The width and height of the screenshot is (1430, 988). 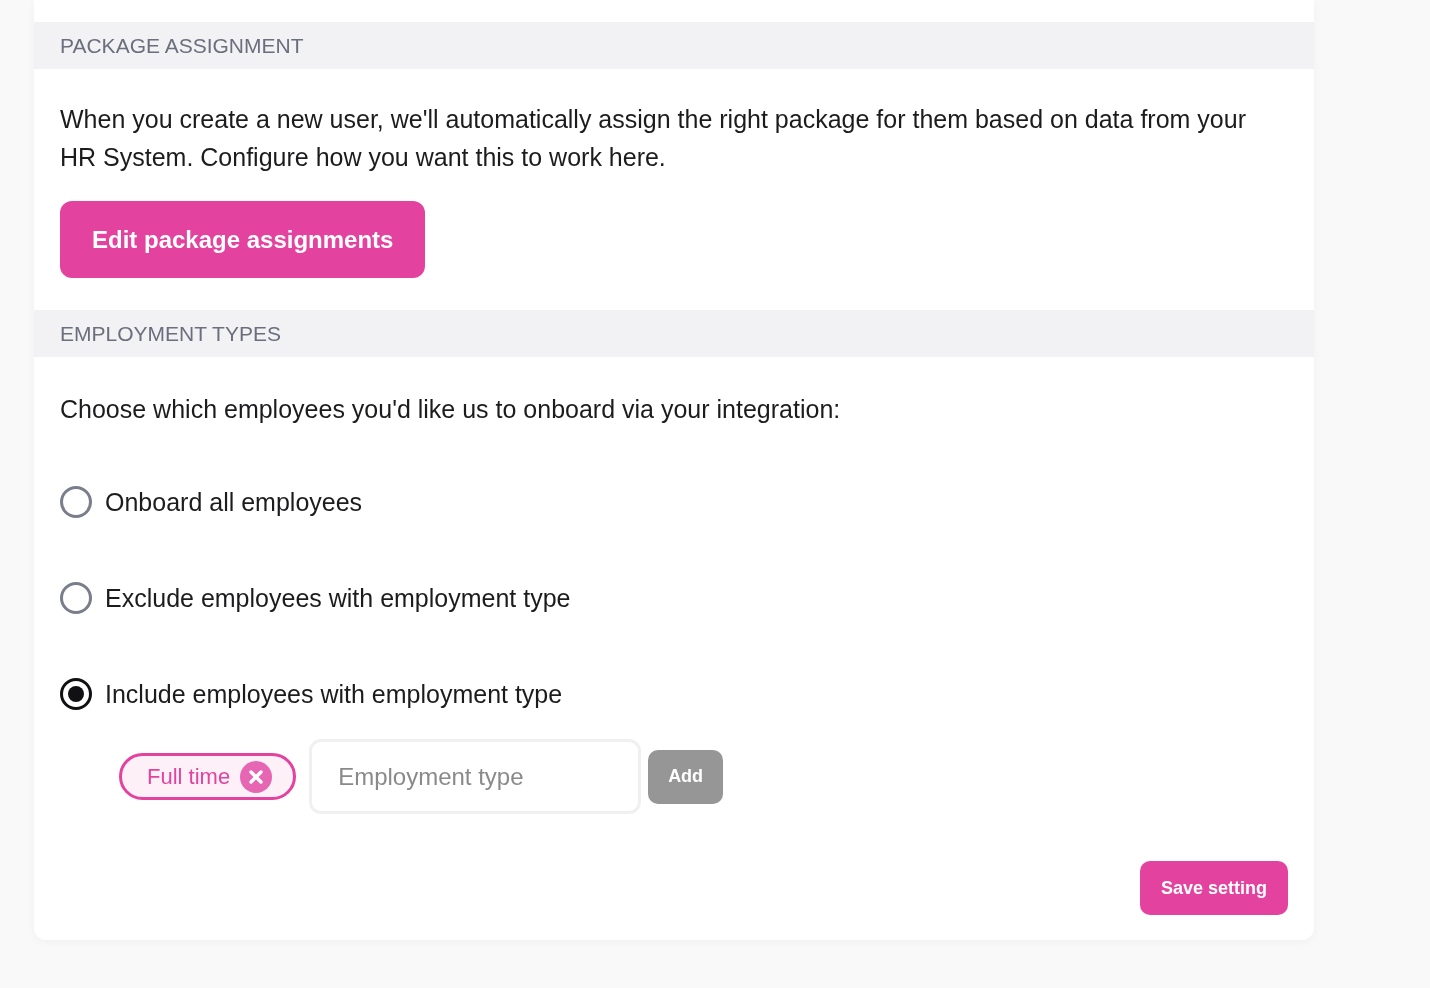 I want to click on radio-label: Onboard all employees, so click(x=234, y=502).